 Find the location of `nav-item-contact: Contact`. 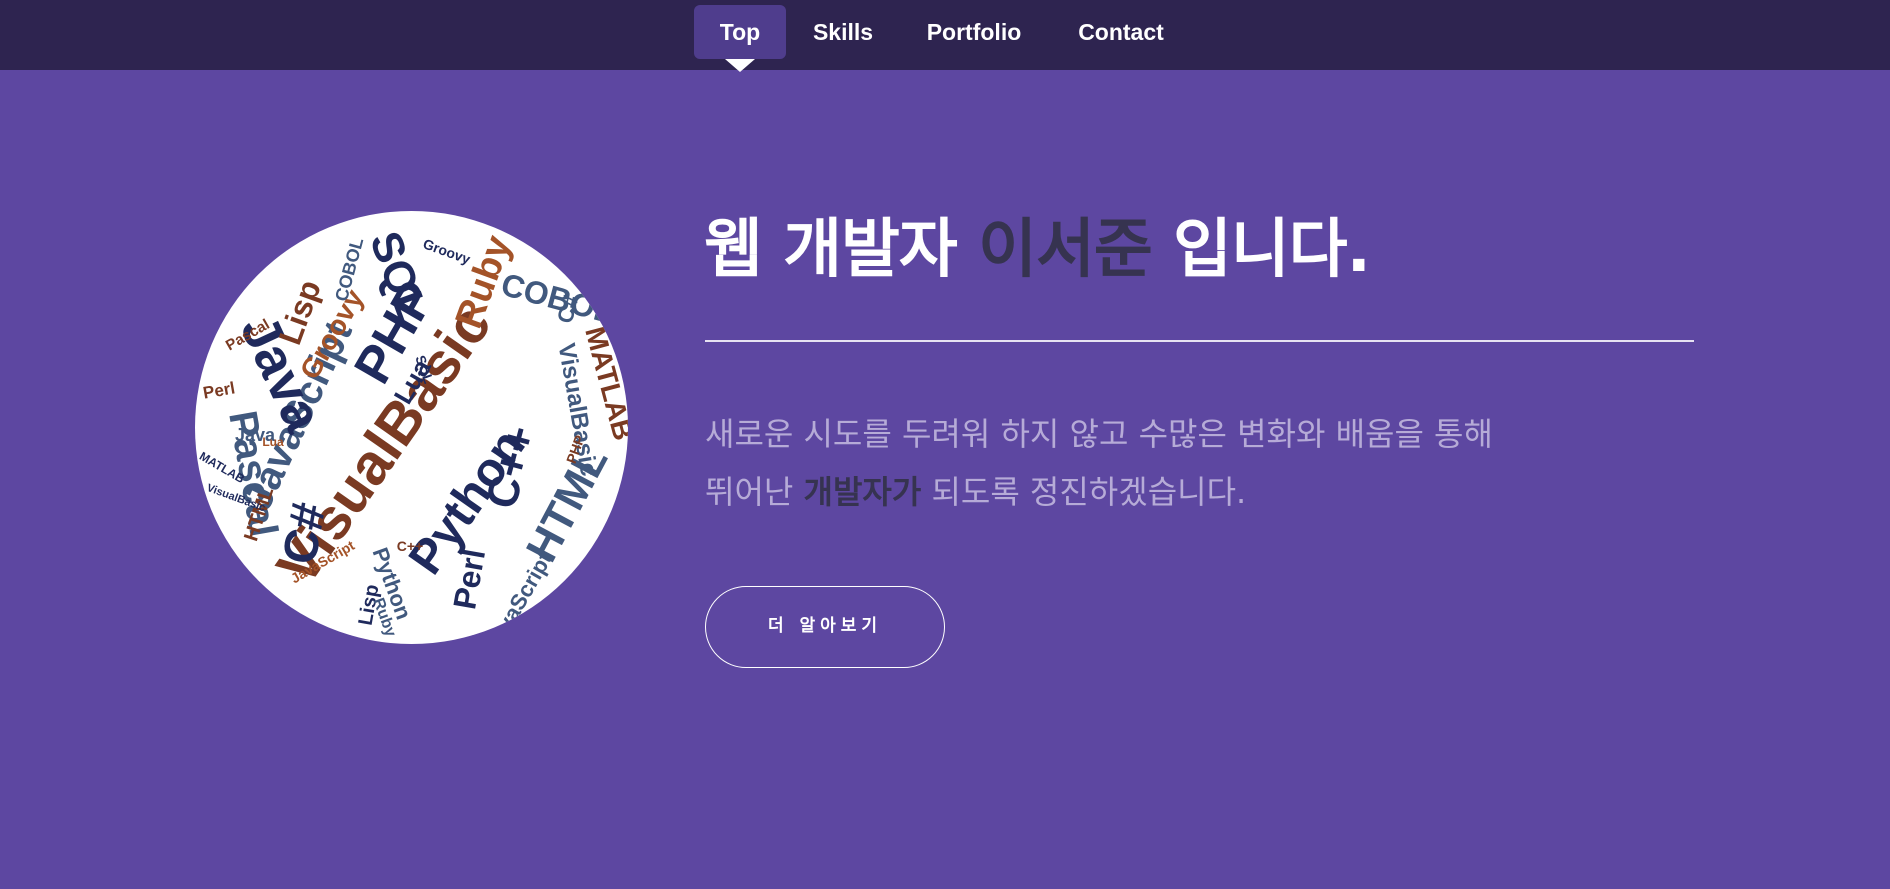

nav-item-contact: Contact is located at coordinates (1121, 32).